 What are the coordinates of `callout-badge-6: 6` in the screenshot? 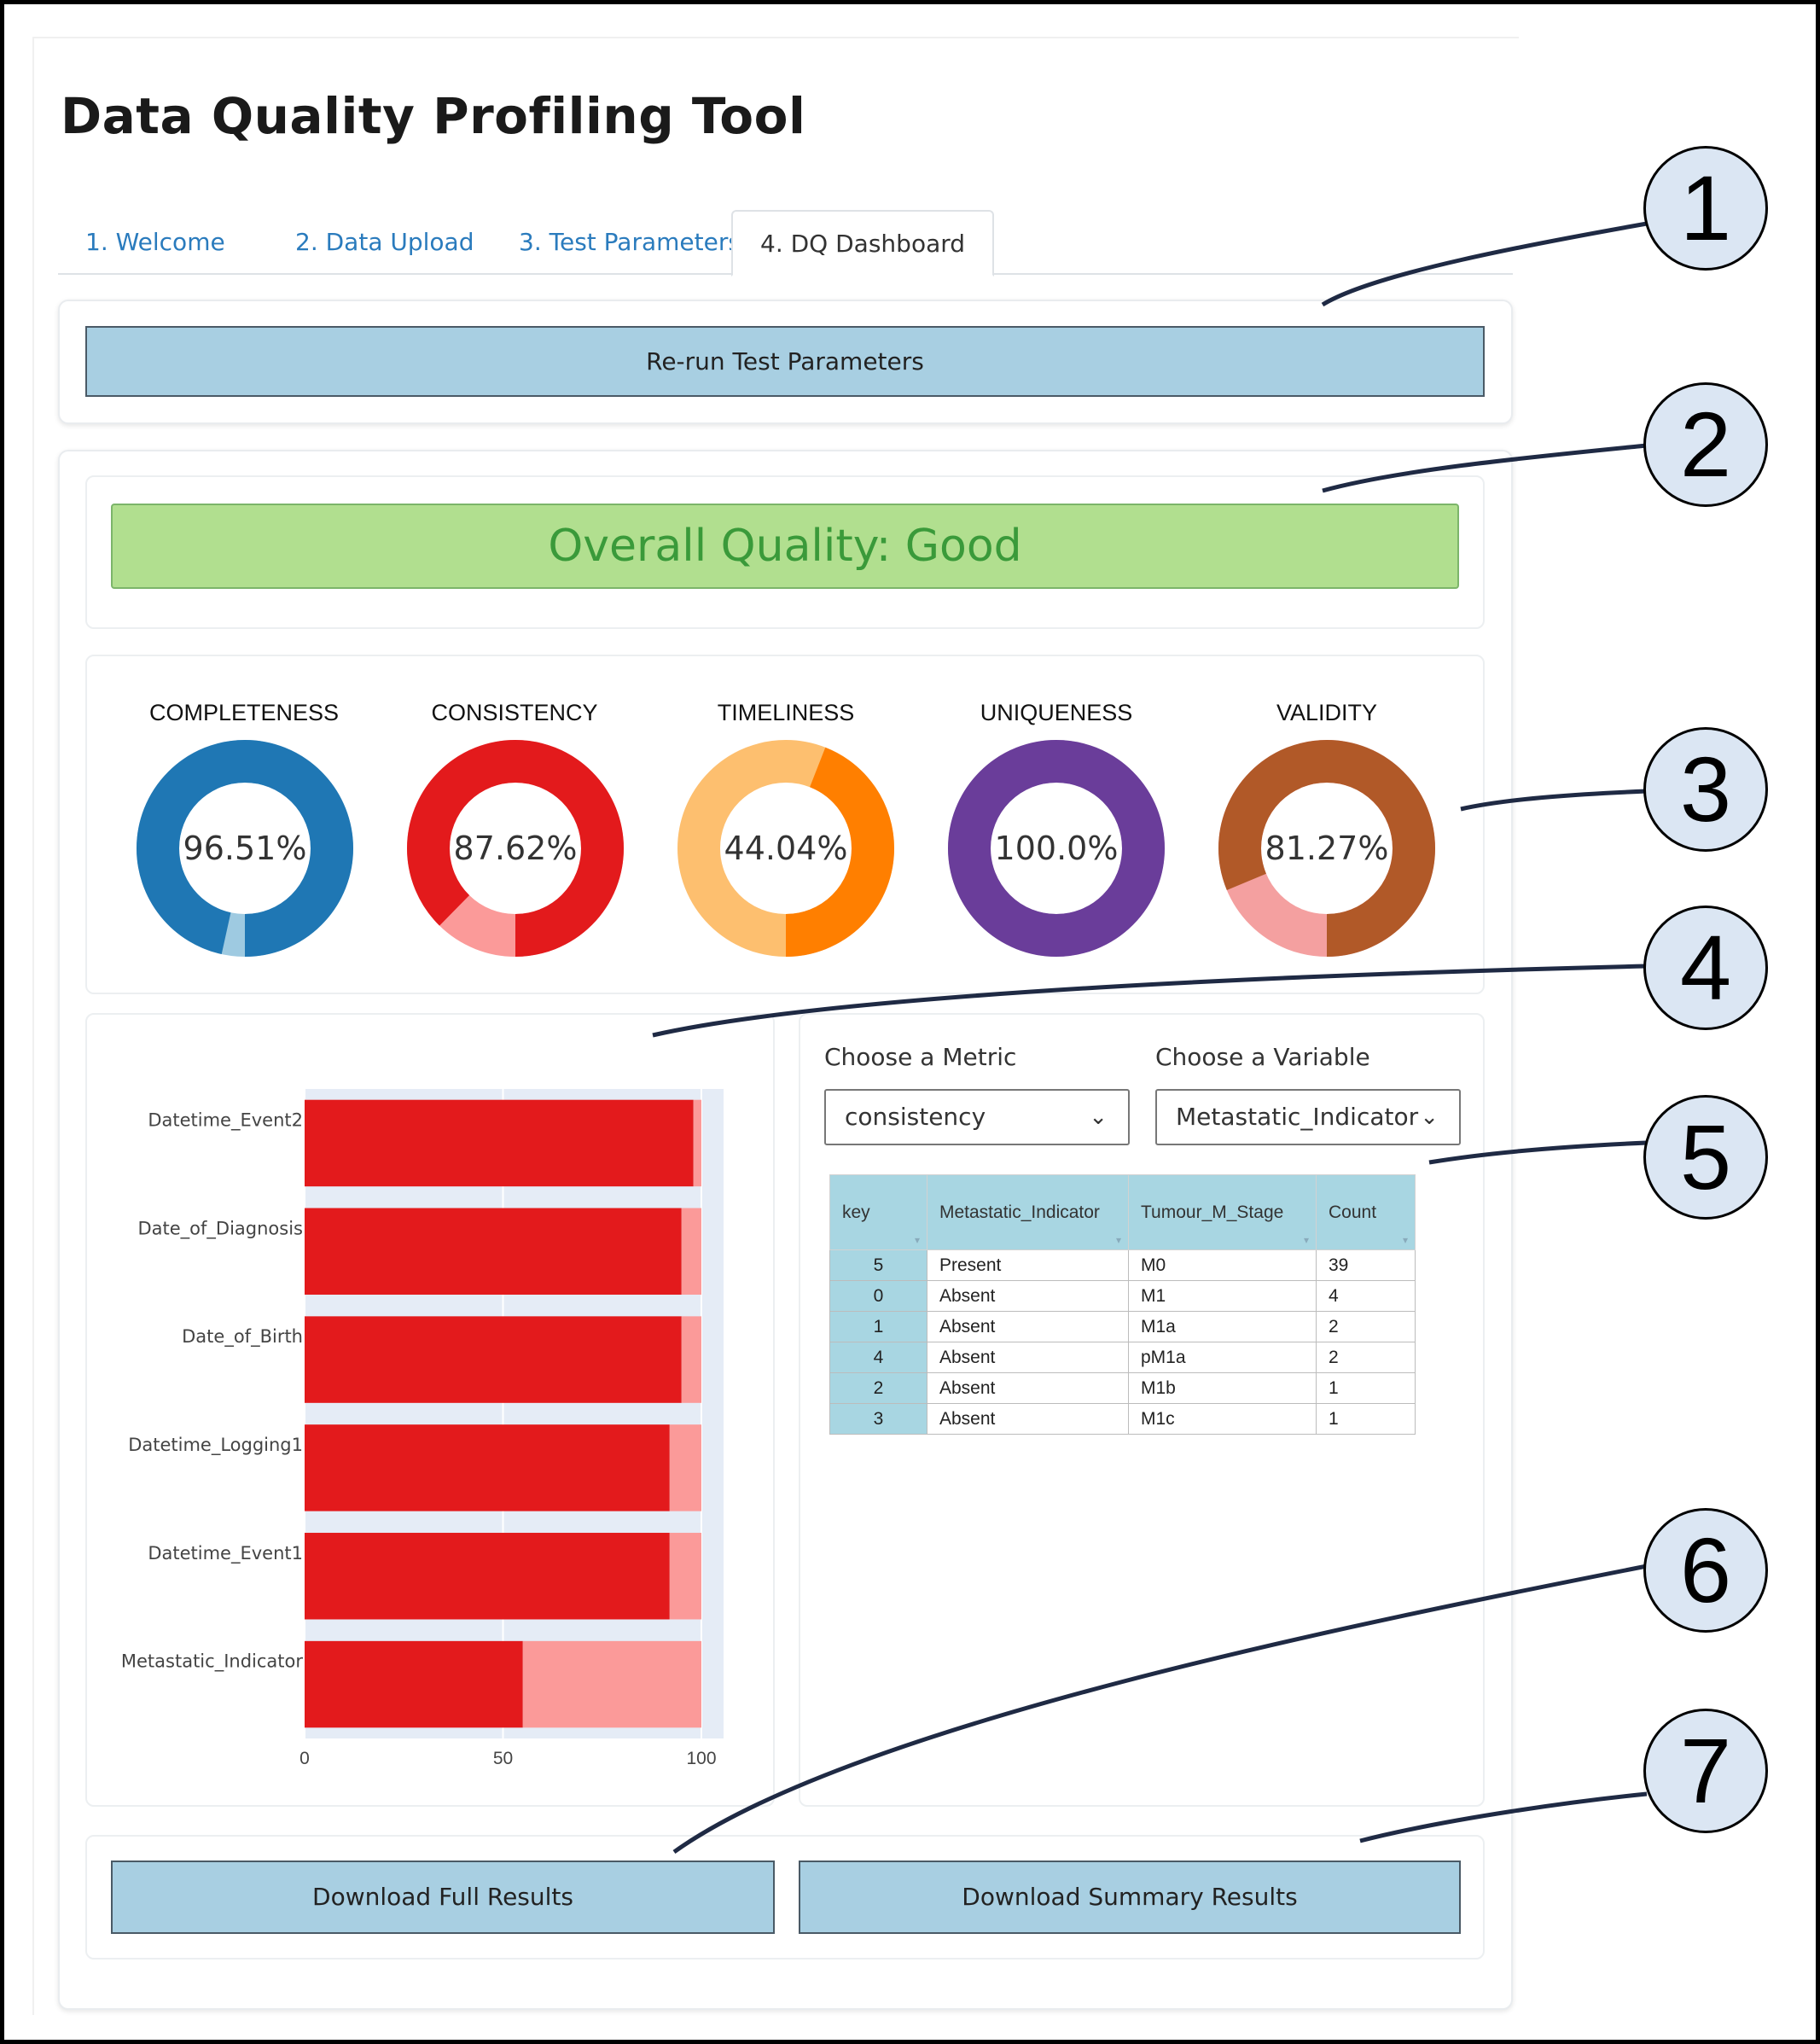 It's located at (1705, 1570).